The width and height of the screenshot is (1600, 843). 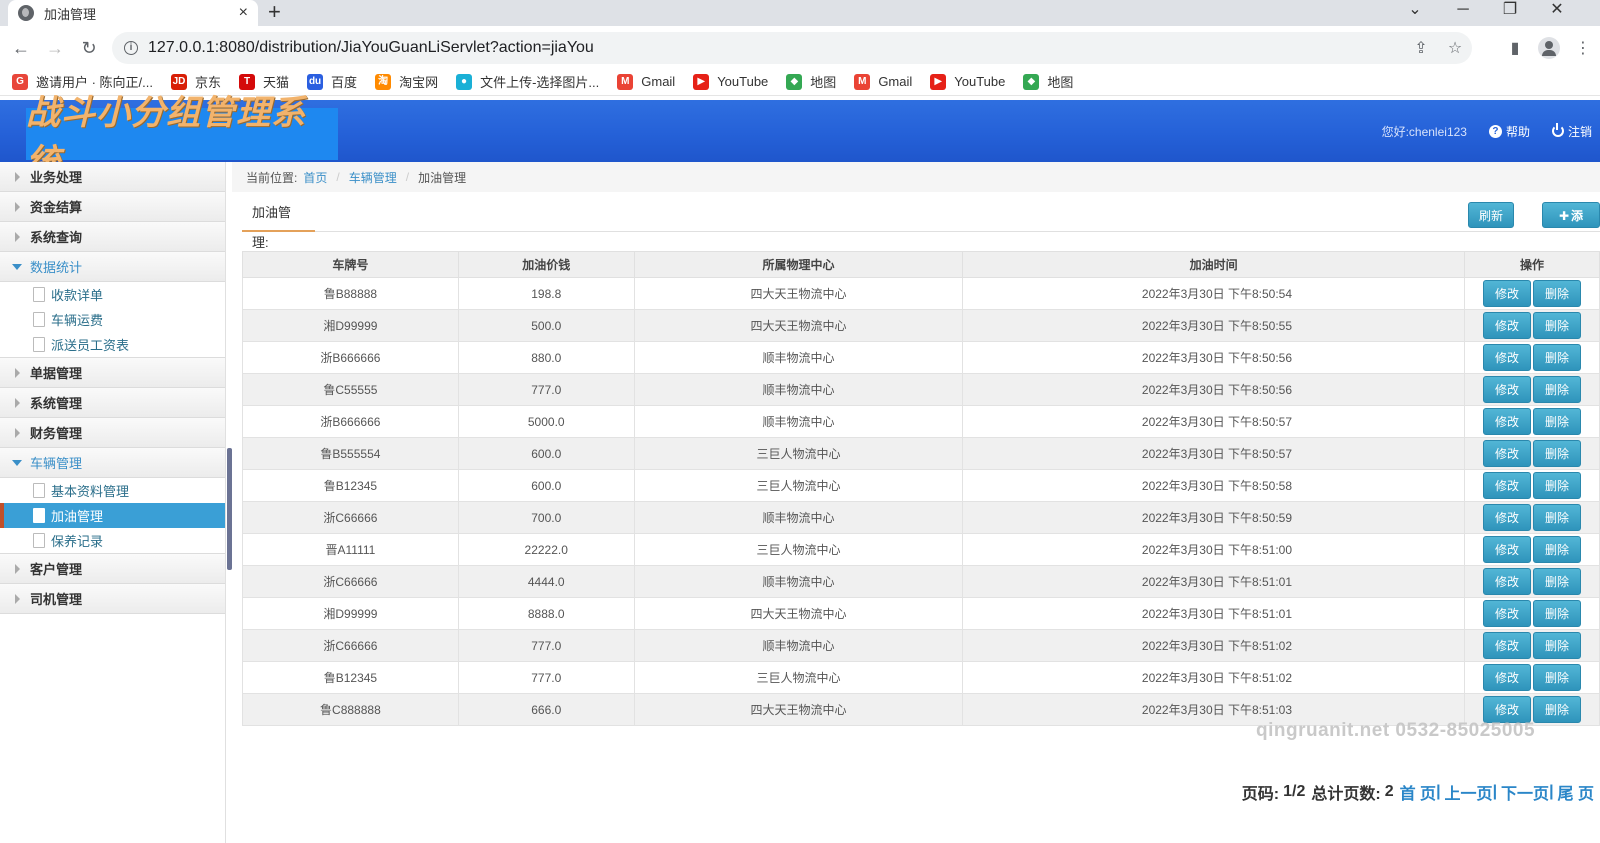 I want to click on sidebar-item: 收款详单, so click(x=112, y=294).